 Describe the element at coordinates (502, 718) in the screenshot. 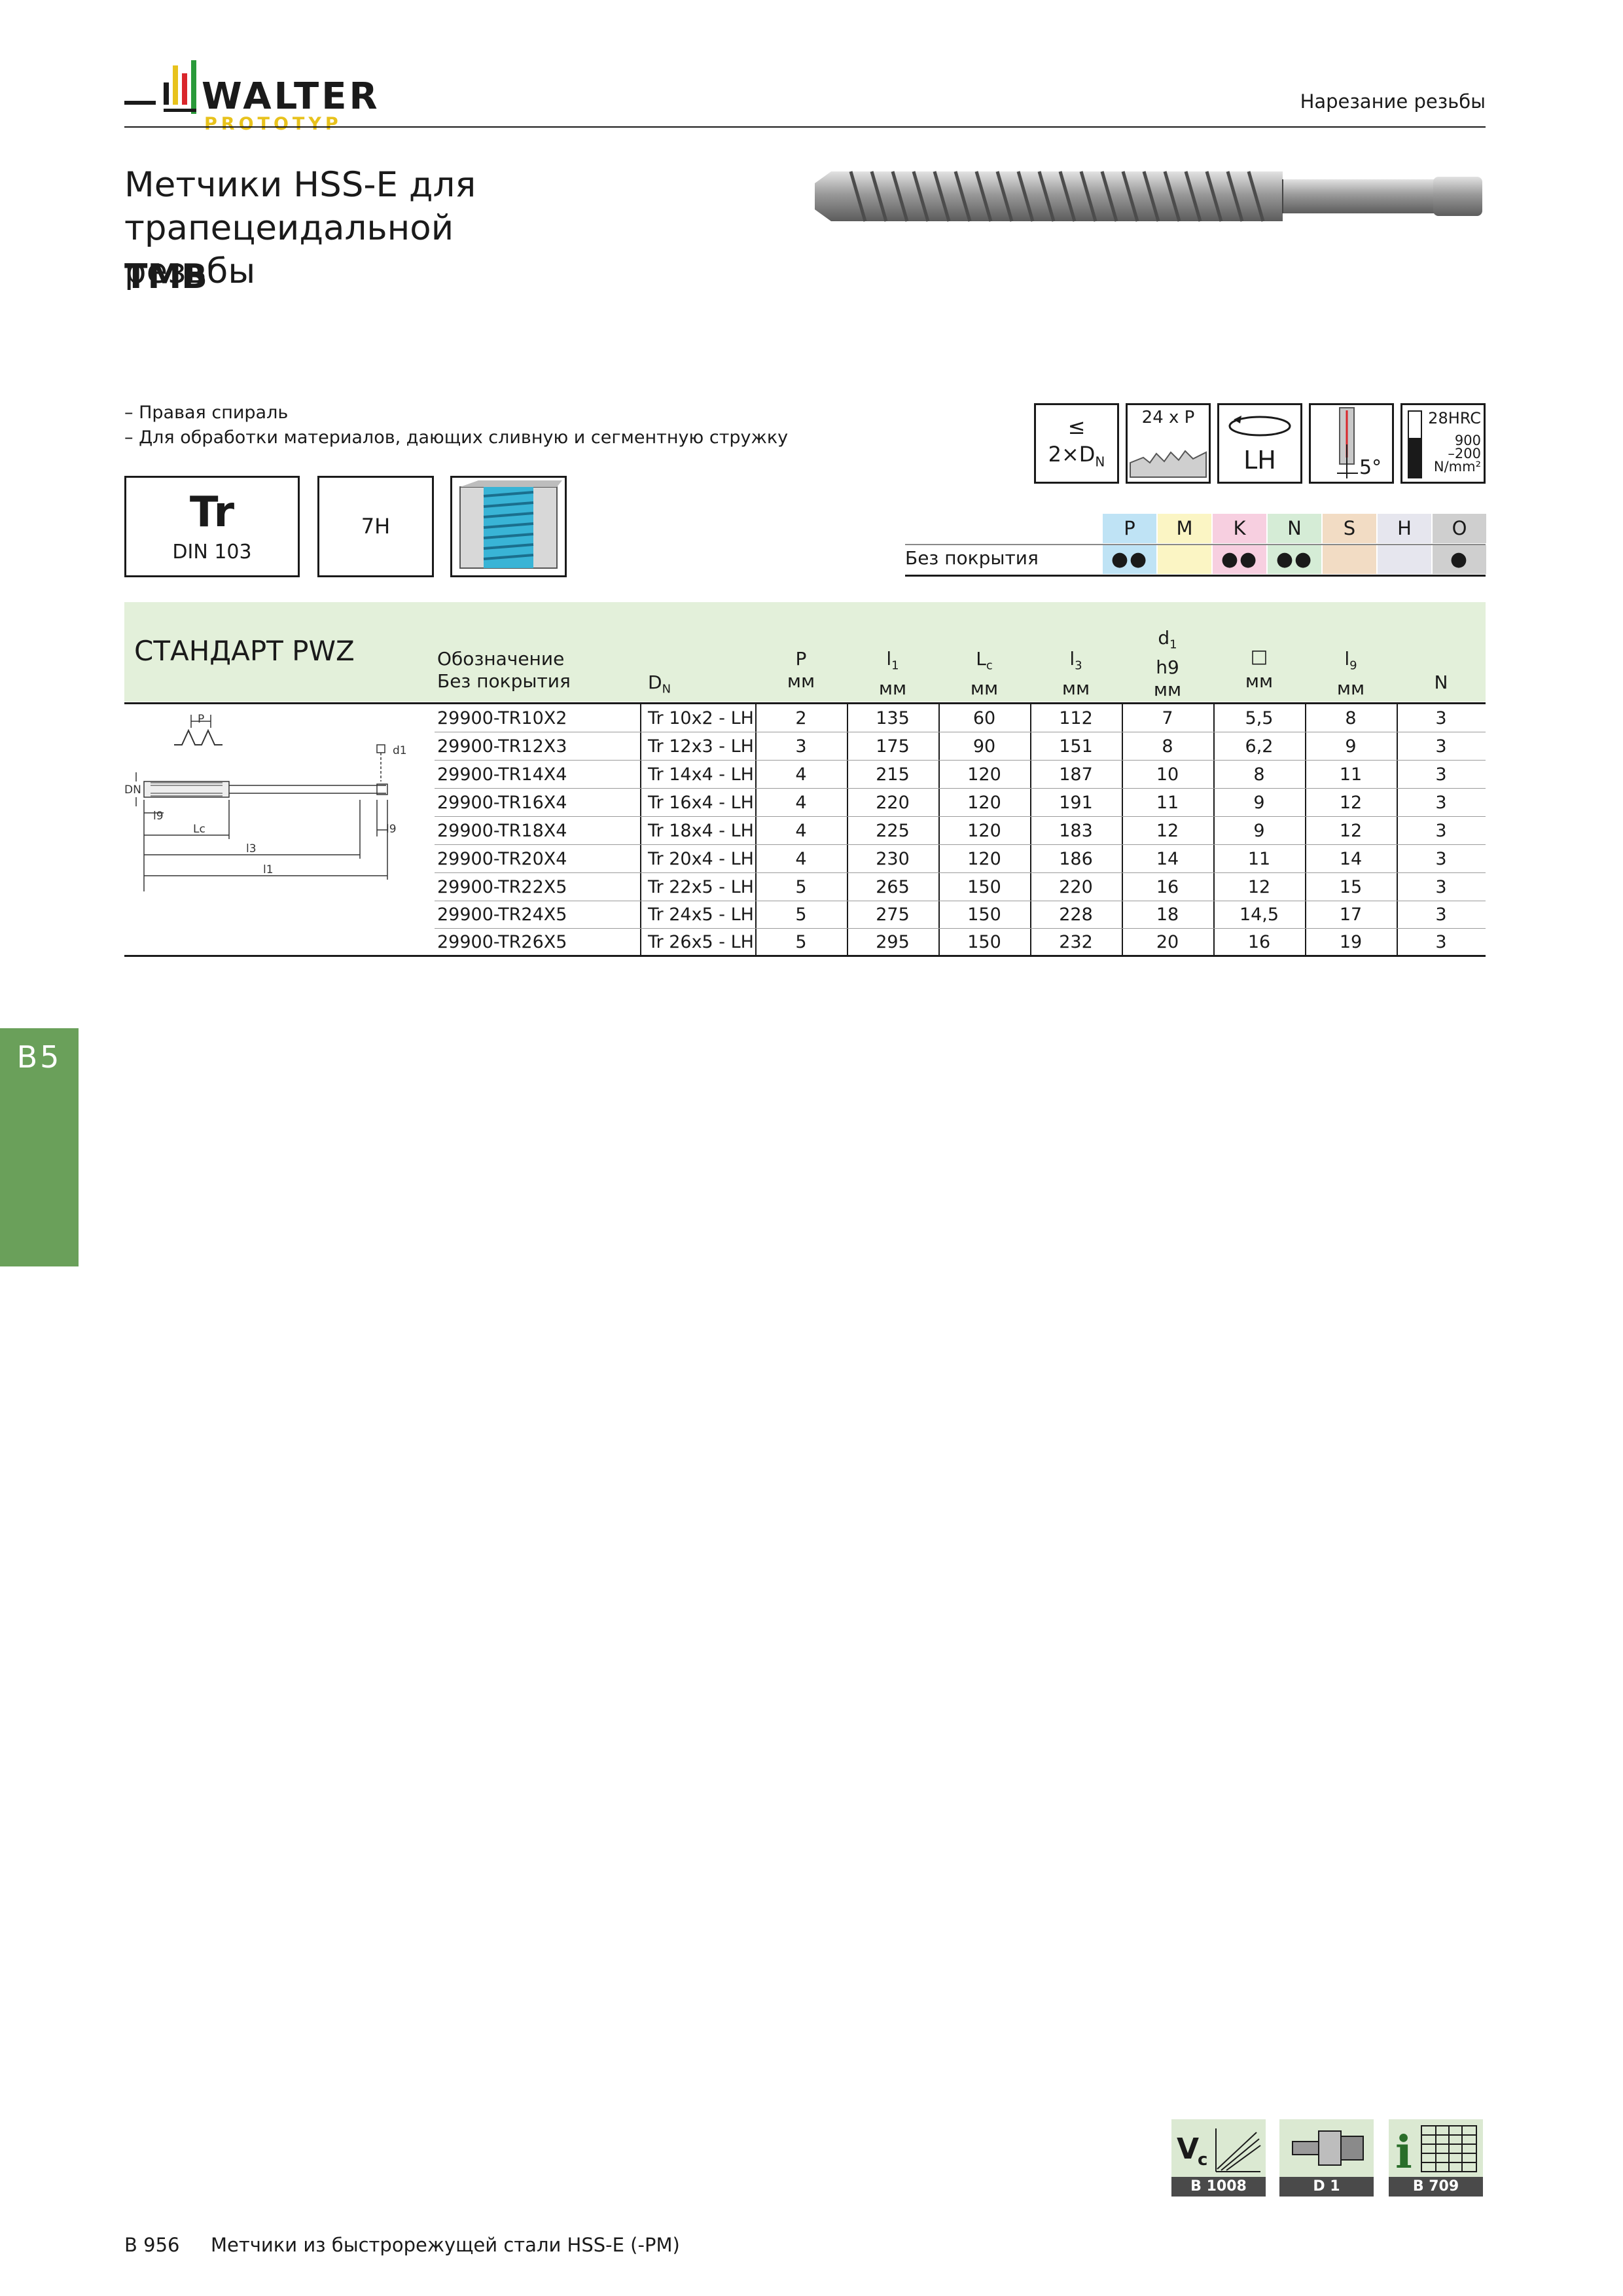

I see `cell-designation: 29900-TR10X2` at that location.